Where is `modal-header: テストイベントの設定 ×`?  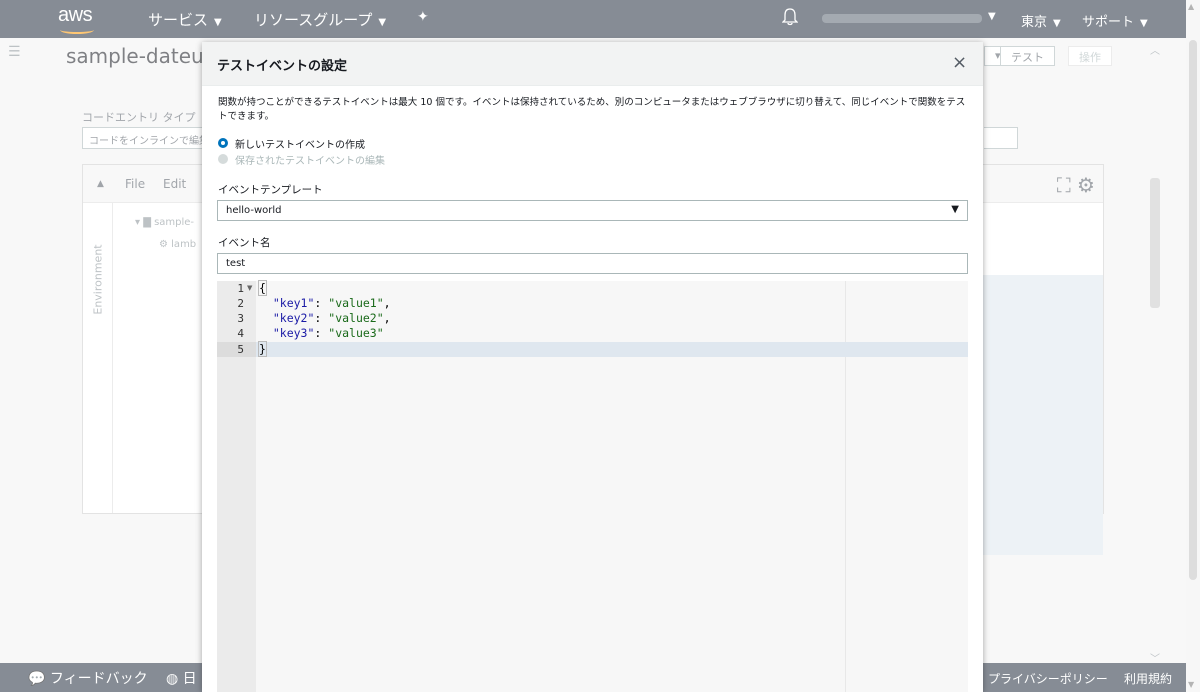 modal-header: テストイベントの設定 × is located at coordinates (592, 64).